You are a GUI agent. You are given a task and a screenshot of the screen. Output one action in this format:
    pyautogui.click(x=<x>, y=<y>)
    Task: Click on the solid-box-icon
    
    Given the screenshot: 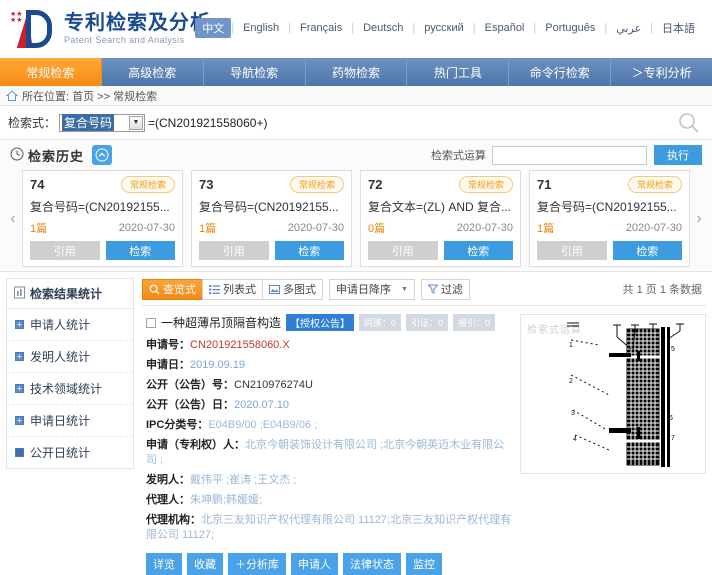 What is the action you would take?
    pyautogui.click(x=19, y=452)
    